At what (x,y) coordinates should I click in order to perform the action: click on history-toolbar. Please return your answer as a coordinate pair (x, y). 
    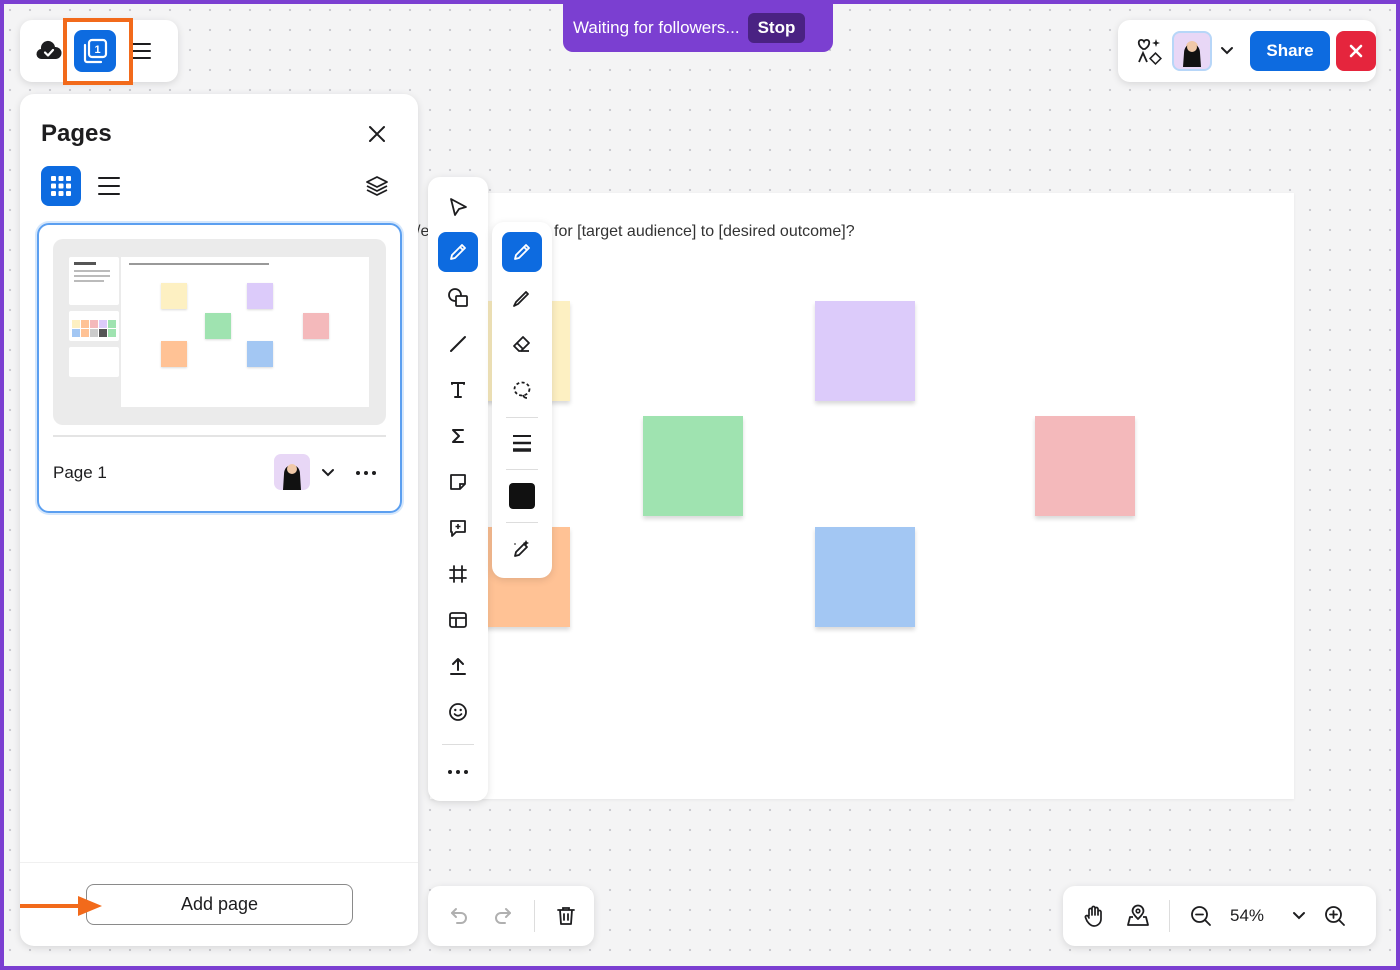
    Looking at the image, I should click on (511, 916).